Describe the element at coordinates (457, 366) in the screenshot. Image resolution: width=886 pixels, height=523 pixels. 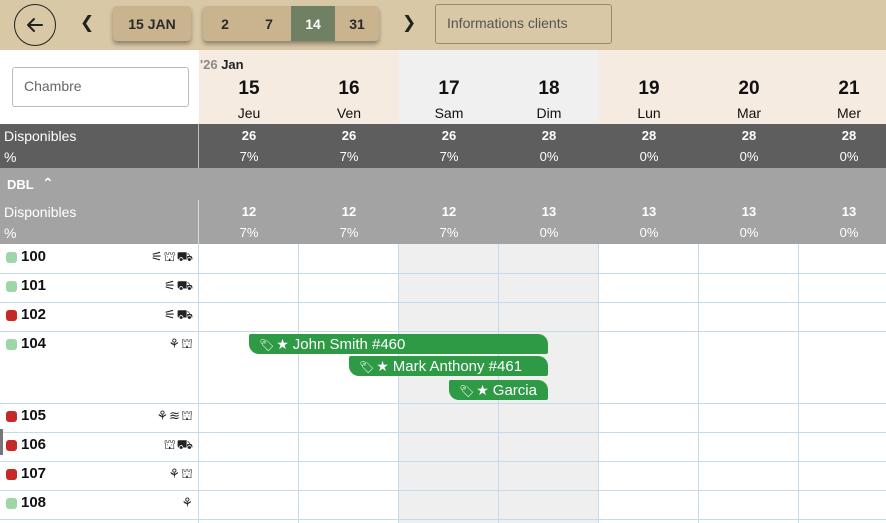
I see `booking-label: Mark Anthony #461` at that location.